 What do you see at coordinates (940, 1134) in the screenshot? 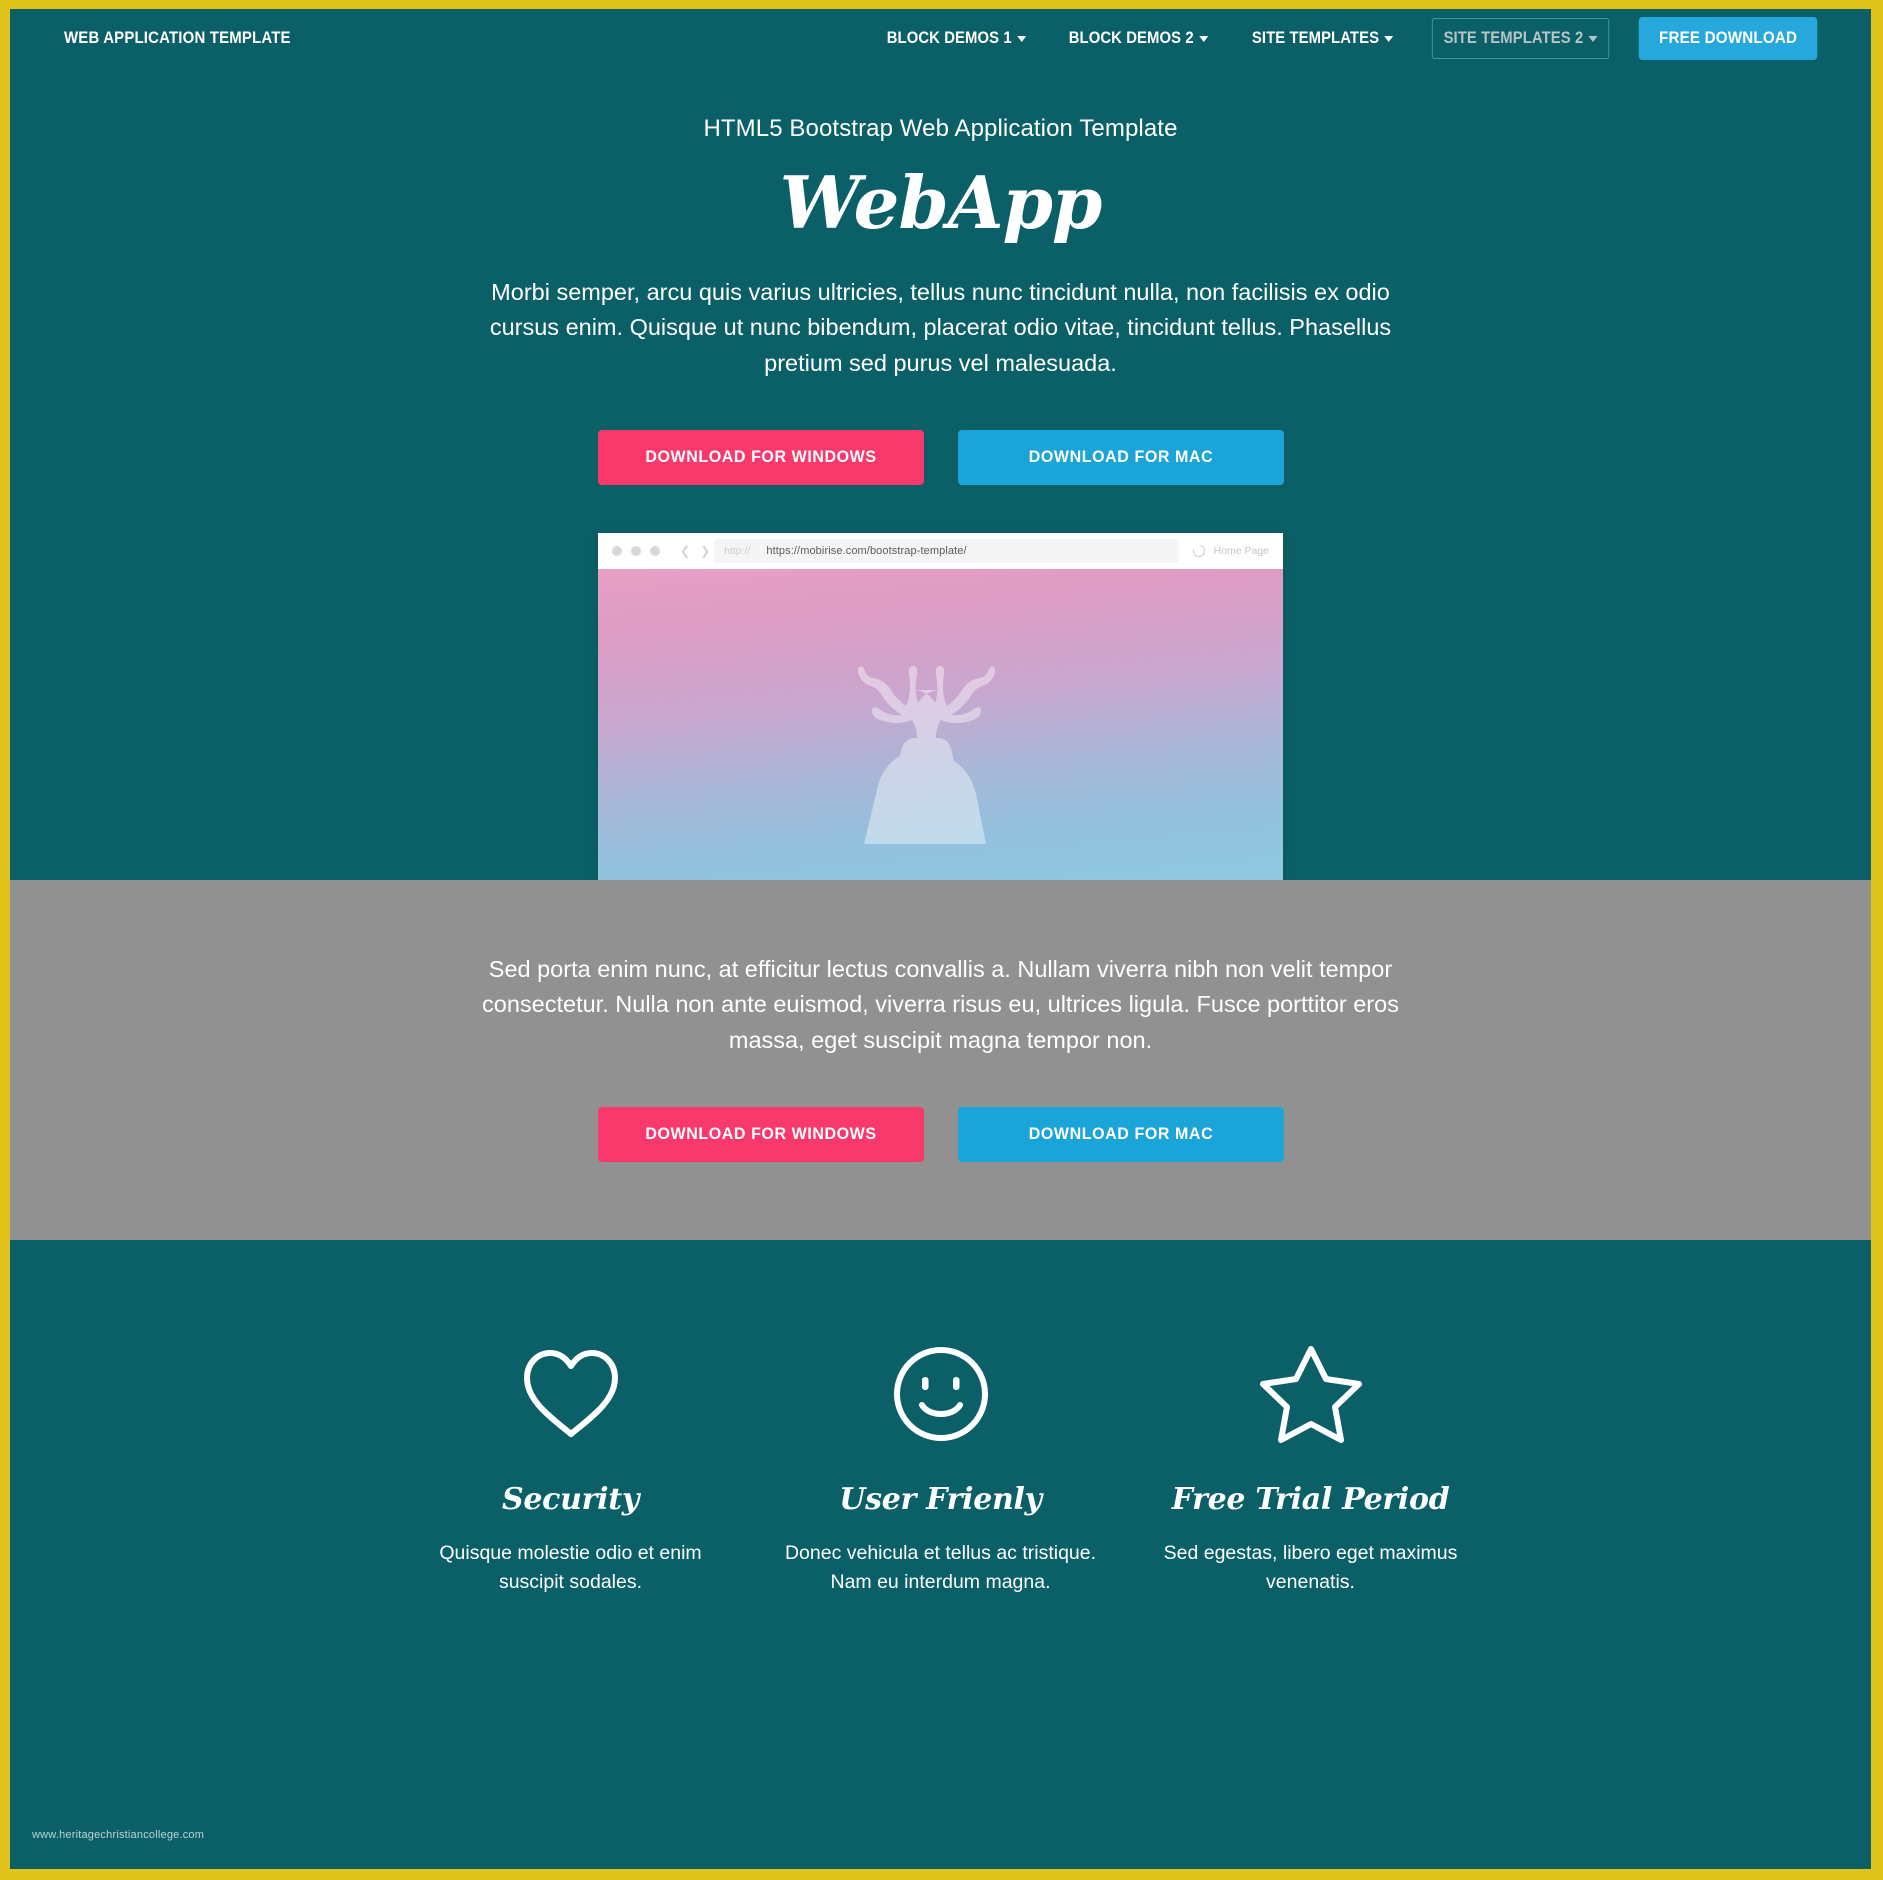
I see `gray-button-row: DOWNLOAD FOR WINDOWS DOWNLOAD FOR MAC` at bounding box center [940, 1134].